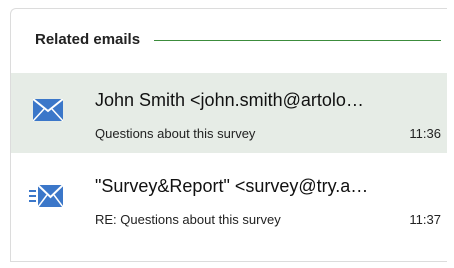 This screenshot has width=454, height=268. I want to click on email-subject: RE: Questions about this survey, so click(188, 219).